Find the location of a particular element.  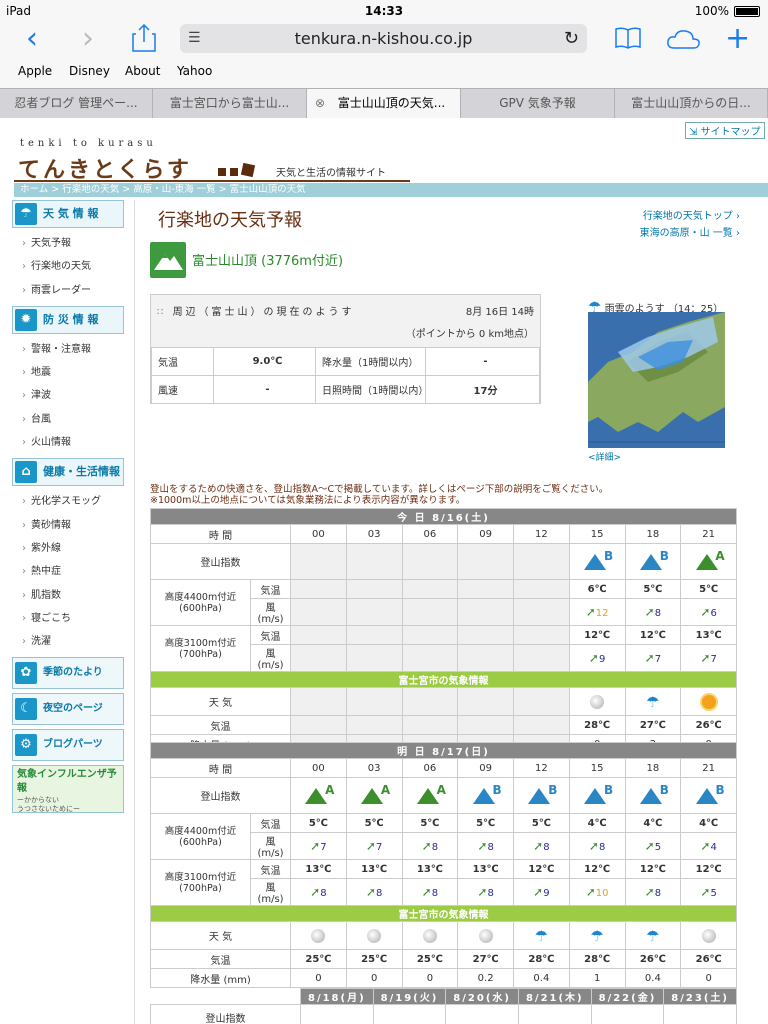

logo-romaji: tenki to kurasu is located at coordinates (88, 143).